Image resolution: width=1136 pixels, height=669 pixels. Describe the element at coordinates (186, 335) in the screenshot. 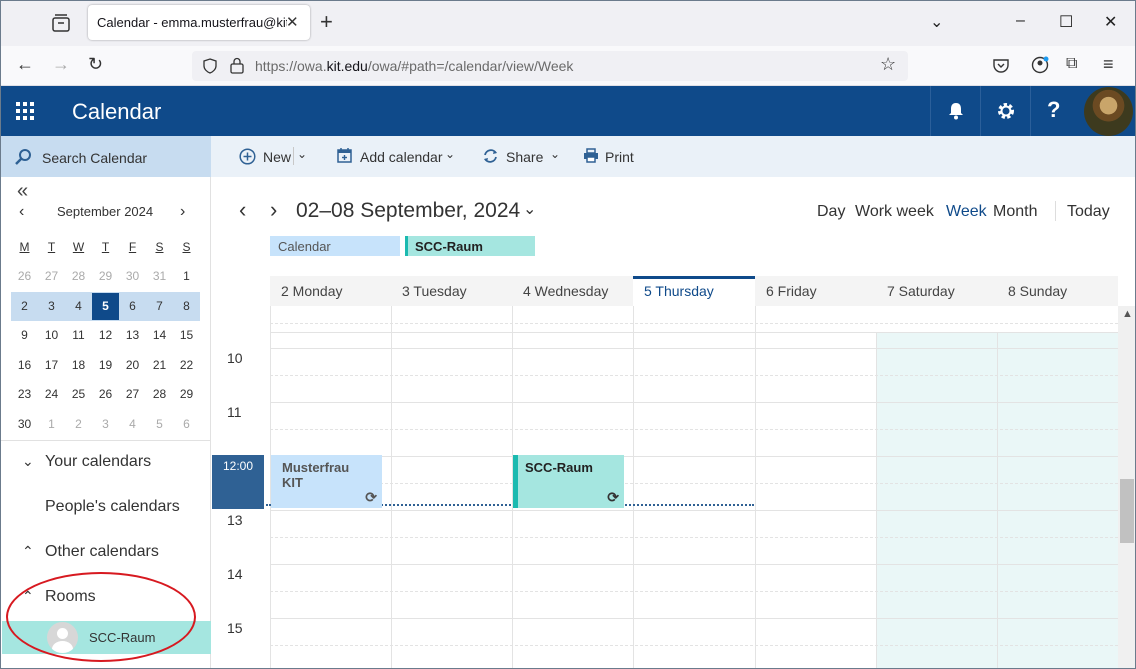

I see `mini-calendar-day: 15` at that location.